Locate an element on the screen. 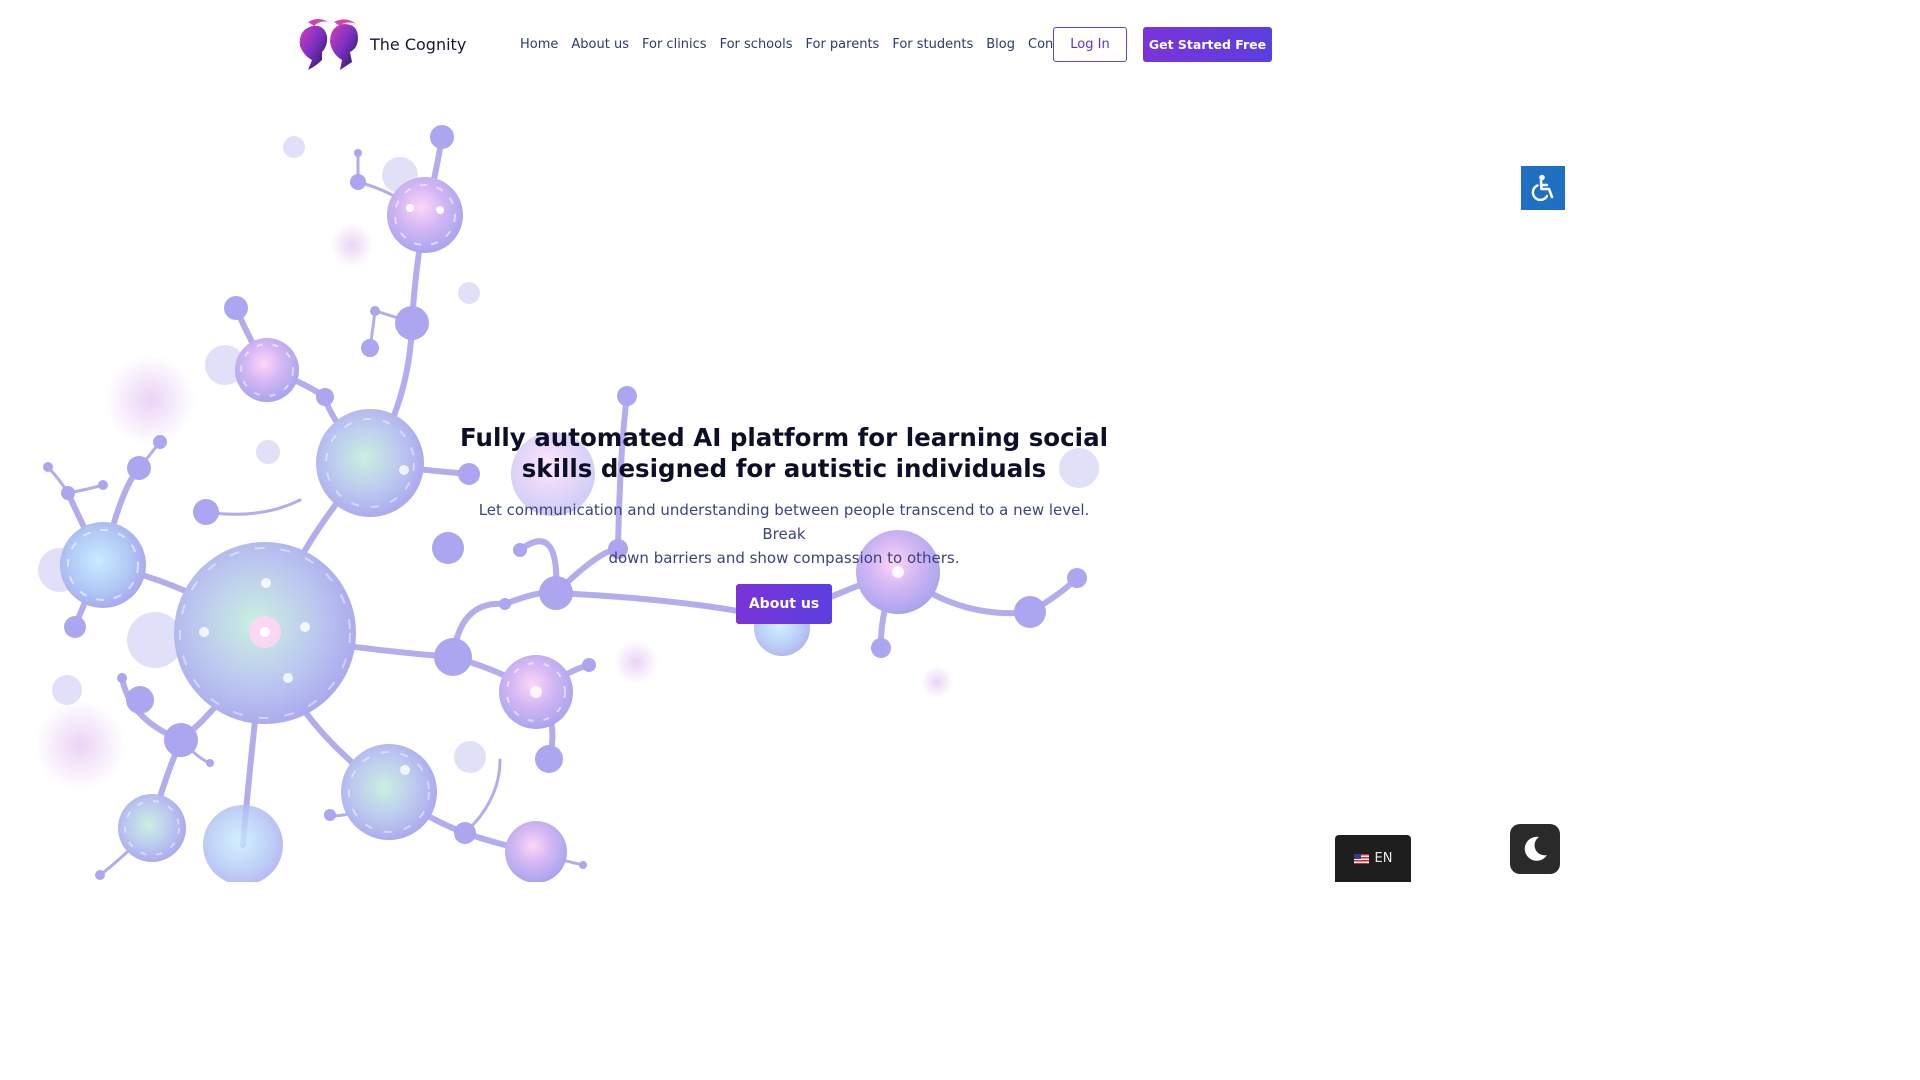 The width and height of the screenshot is (1920, 1080). nav-item-for-schools: For schools is located at coordinates (756, 44).